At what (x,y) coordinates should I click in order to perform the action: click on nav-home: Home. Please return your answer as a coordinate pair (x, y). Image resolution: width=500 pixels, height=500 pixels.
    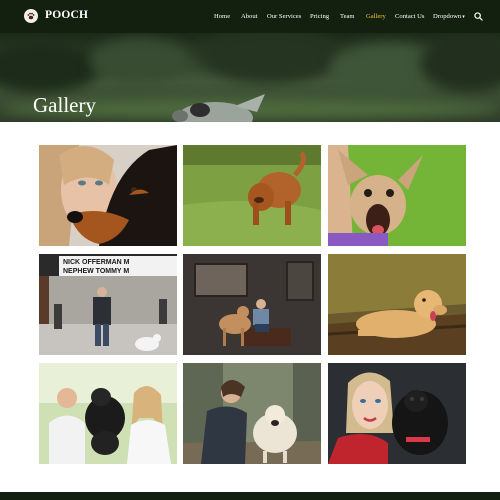
    Looking at the image, I should click on (222, 16).